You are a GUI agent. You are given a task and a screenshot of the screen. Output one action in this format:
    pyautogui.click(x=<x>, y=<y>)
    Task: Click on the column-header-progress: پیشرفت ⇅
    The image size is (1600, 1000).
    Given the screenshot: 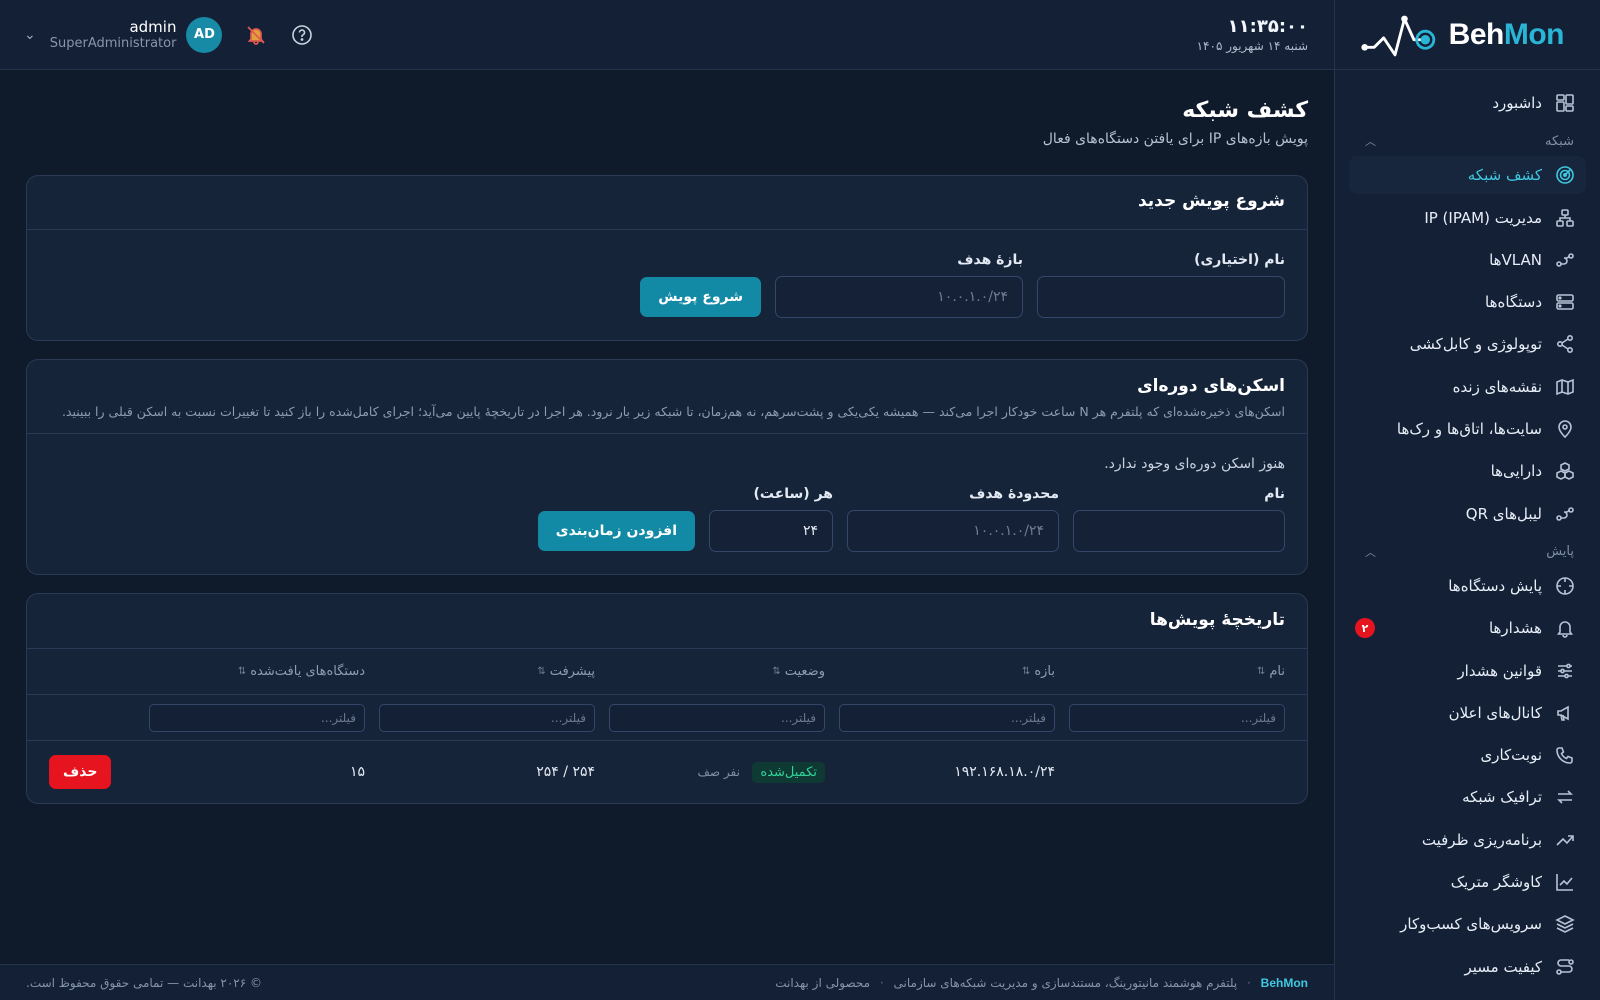 What is the action you would take?
    pyautogui.click(x=480, y=671)
    